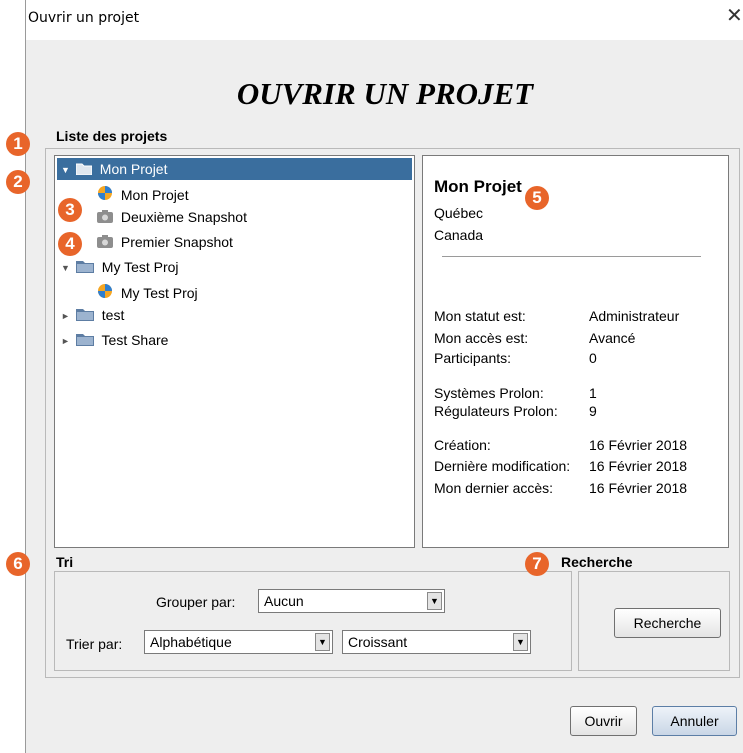 Image resolution: width=743 pixels, height=753 pixels. Describe the element at coordinates (70, 210) in the screenshot. I see `callout-badge: 3` at that location.